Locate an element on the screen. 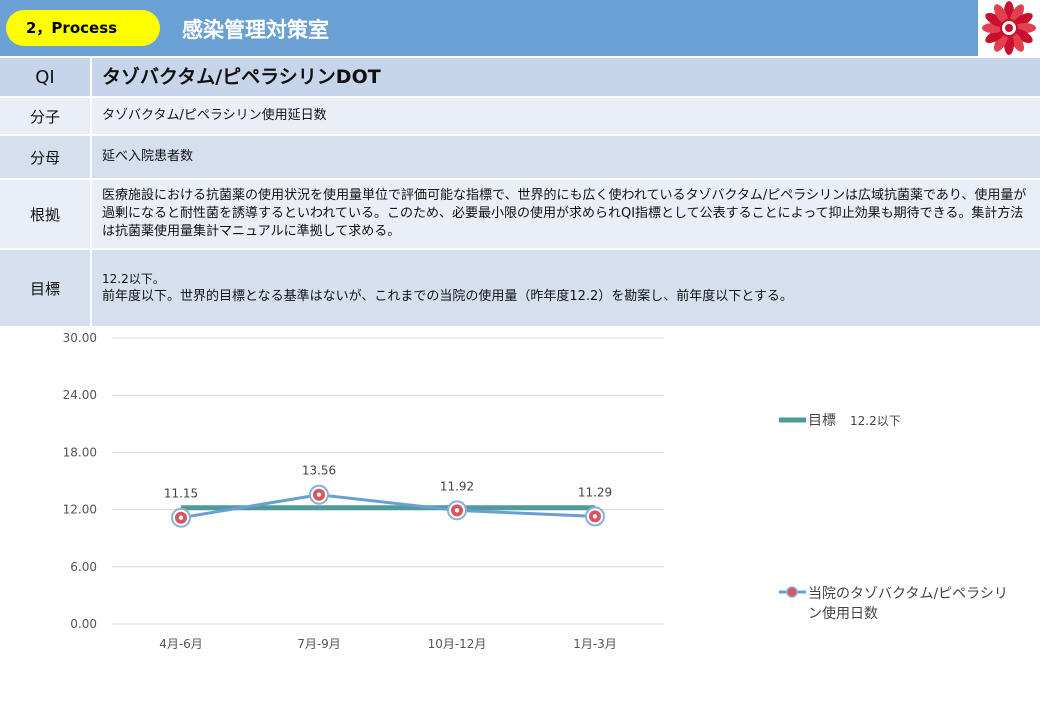  legend-target-label: 目標 12.2以下 is located at coordinates (854, 421).